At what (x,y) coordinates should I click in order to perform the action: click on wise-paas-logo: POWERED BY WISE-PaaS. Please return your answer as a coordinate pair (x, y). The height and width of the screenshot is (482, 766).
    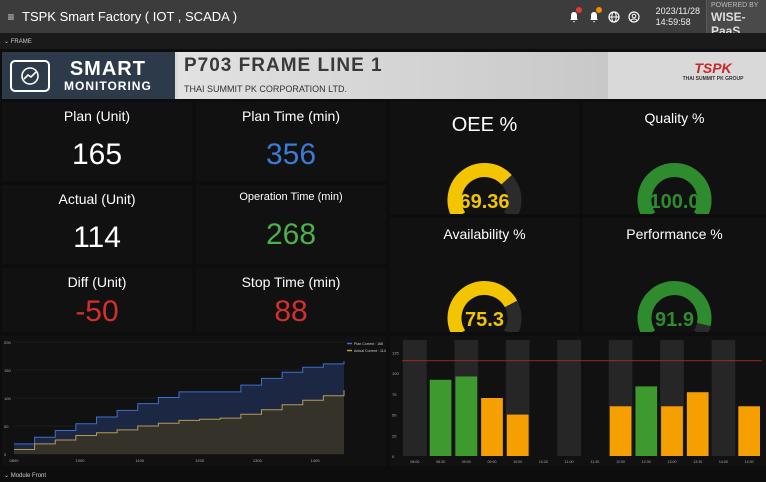
    Looking at the image, I should click on (736, 19).